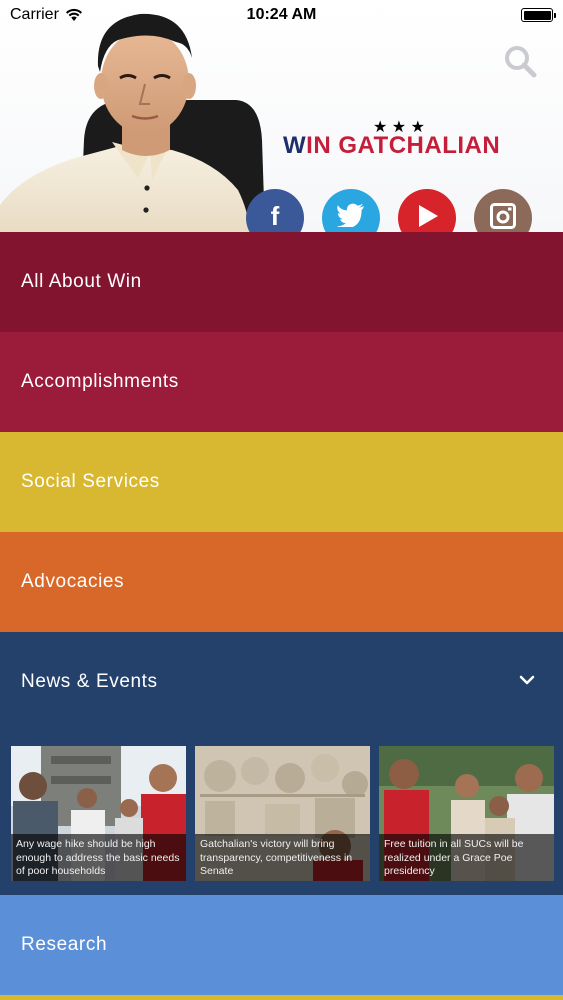  I want to click on menu-item-advocacies: Advocacies, so click(281, 582).